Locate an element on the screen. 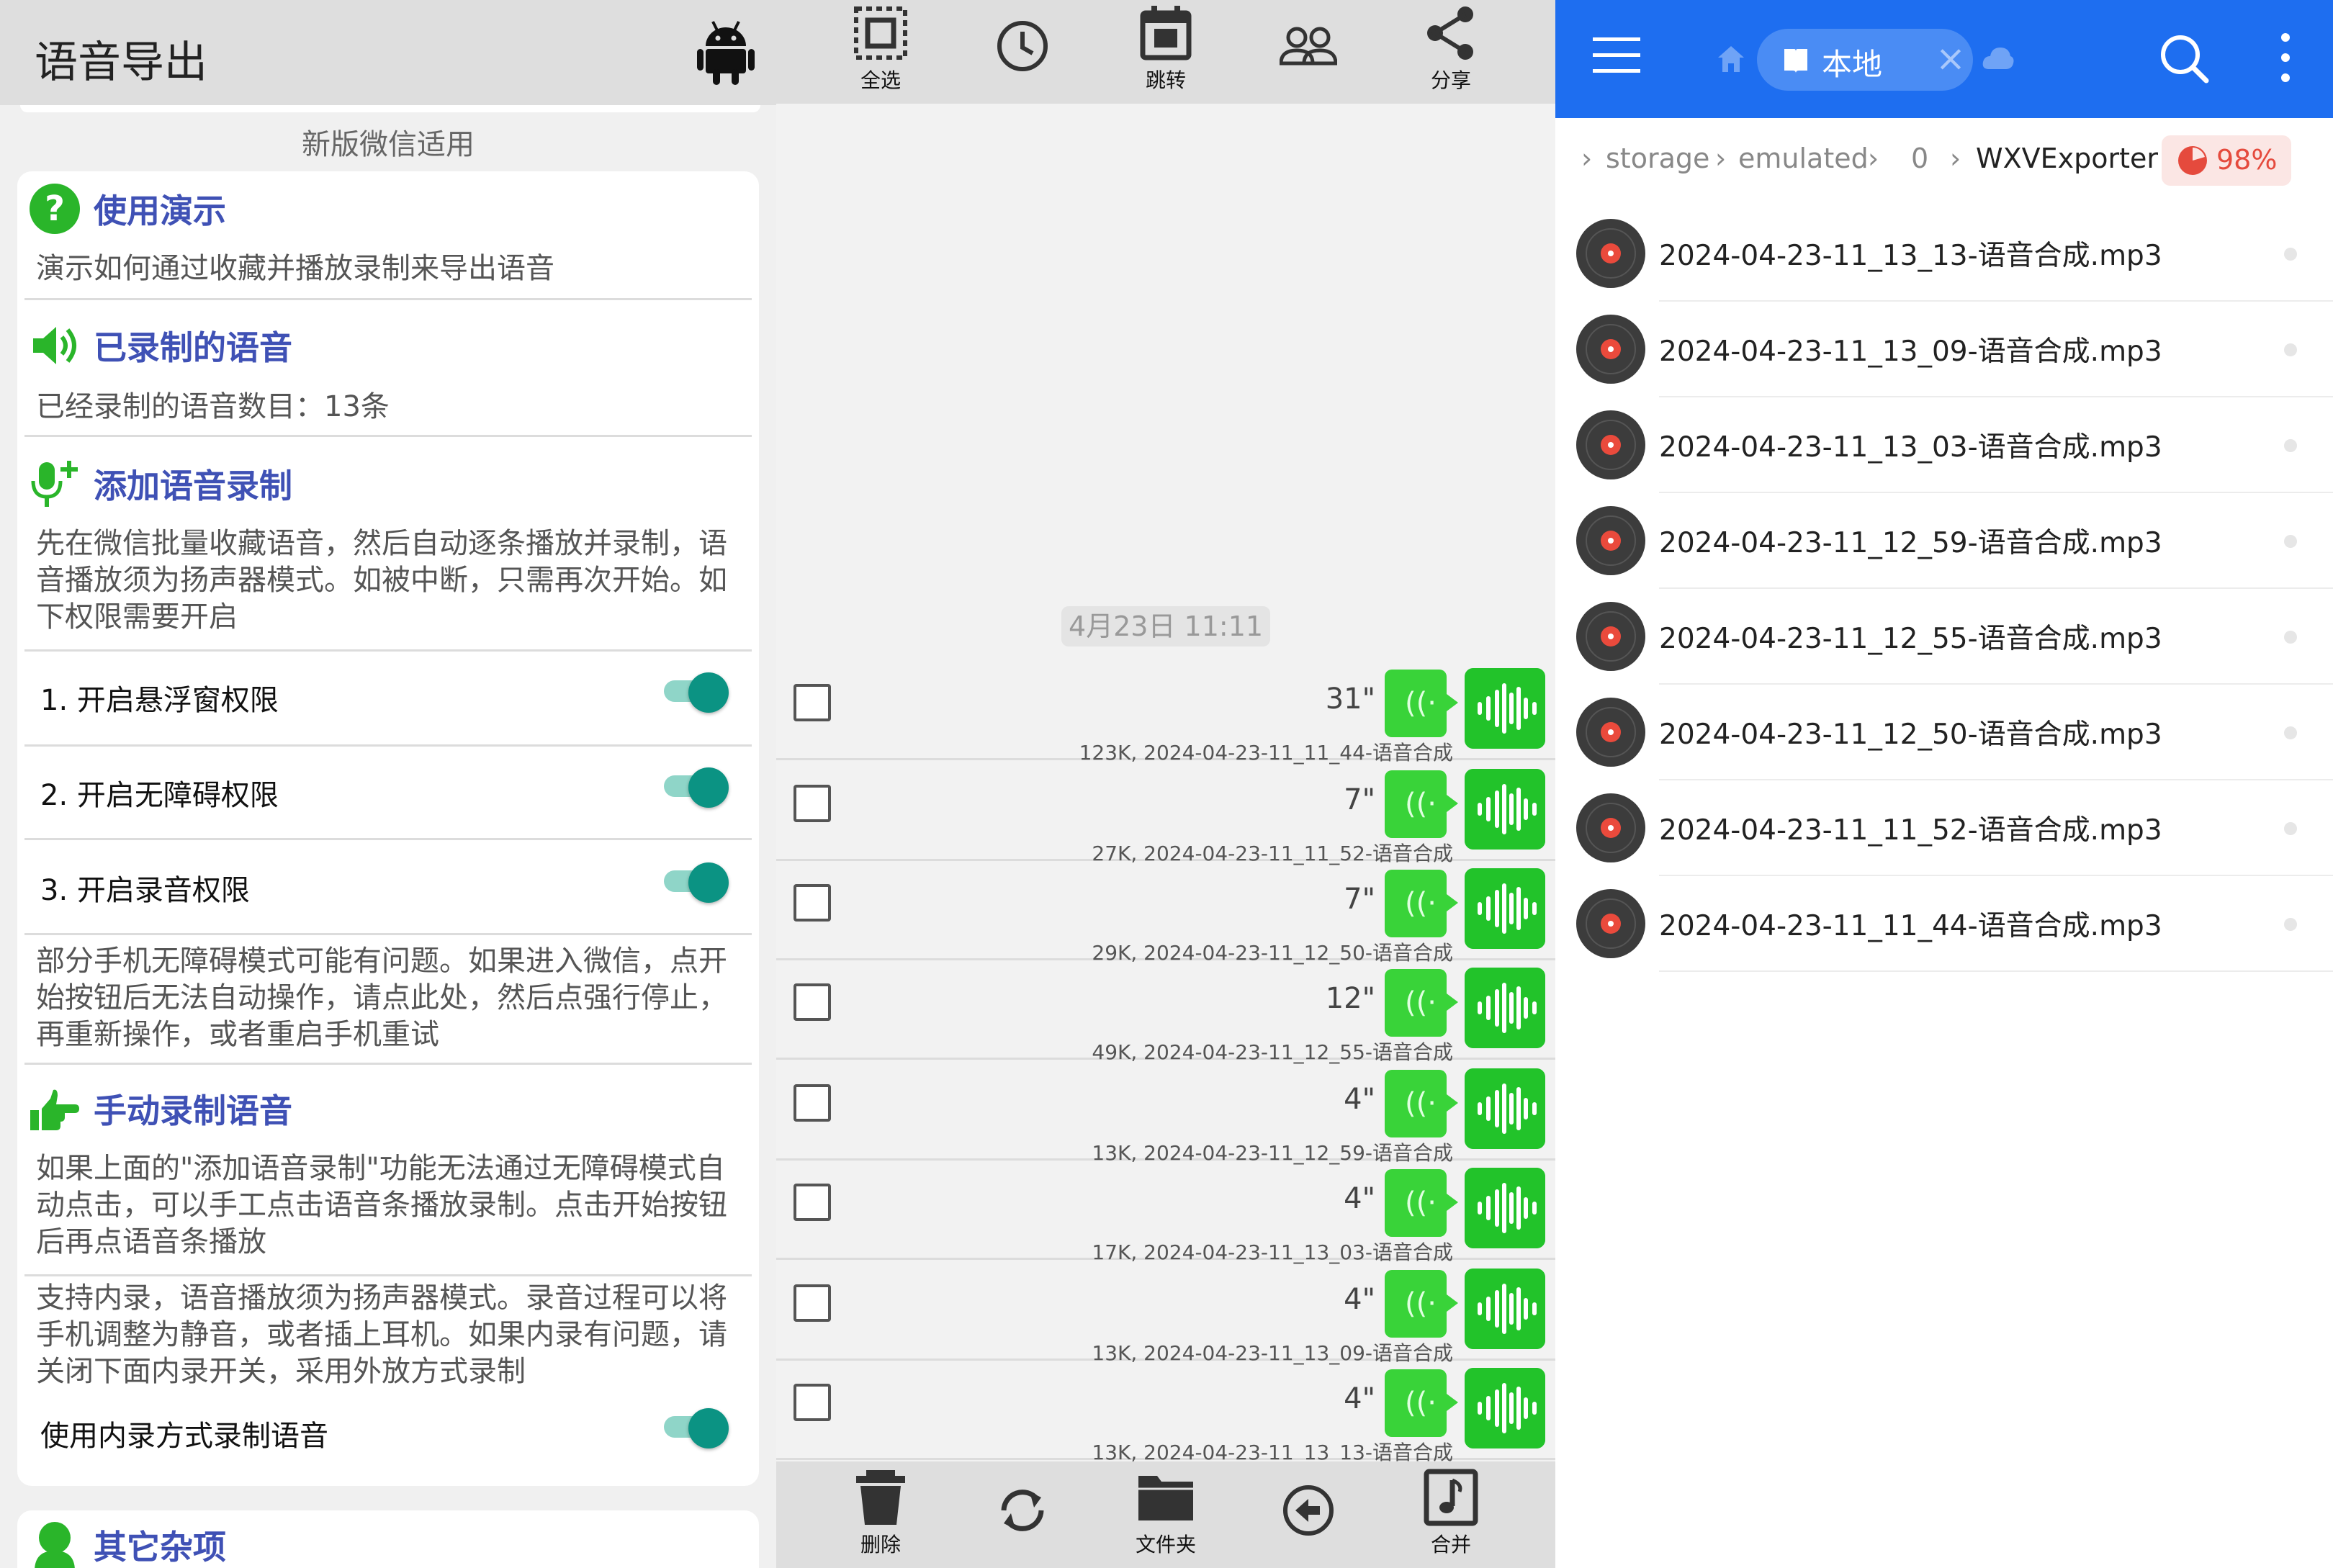  voice-item: 7" ((· 27K, 2024-04-23-11_11_52-语音合成 is located at coordinates (1165, 813).